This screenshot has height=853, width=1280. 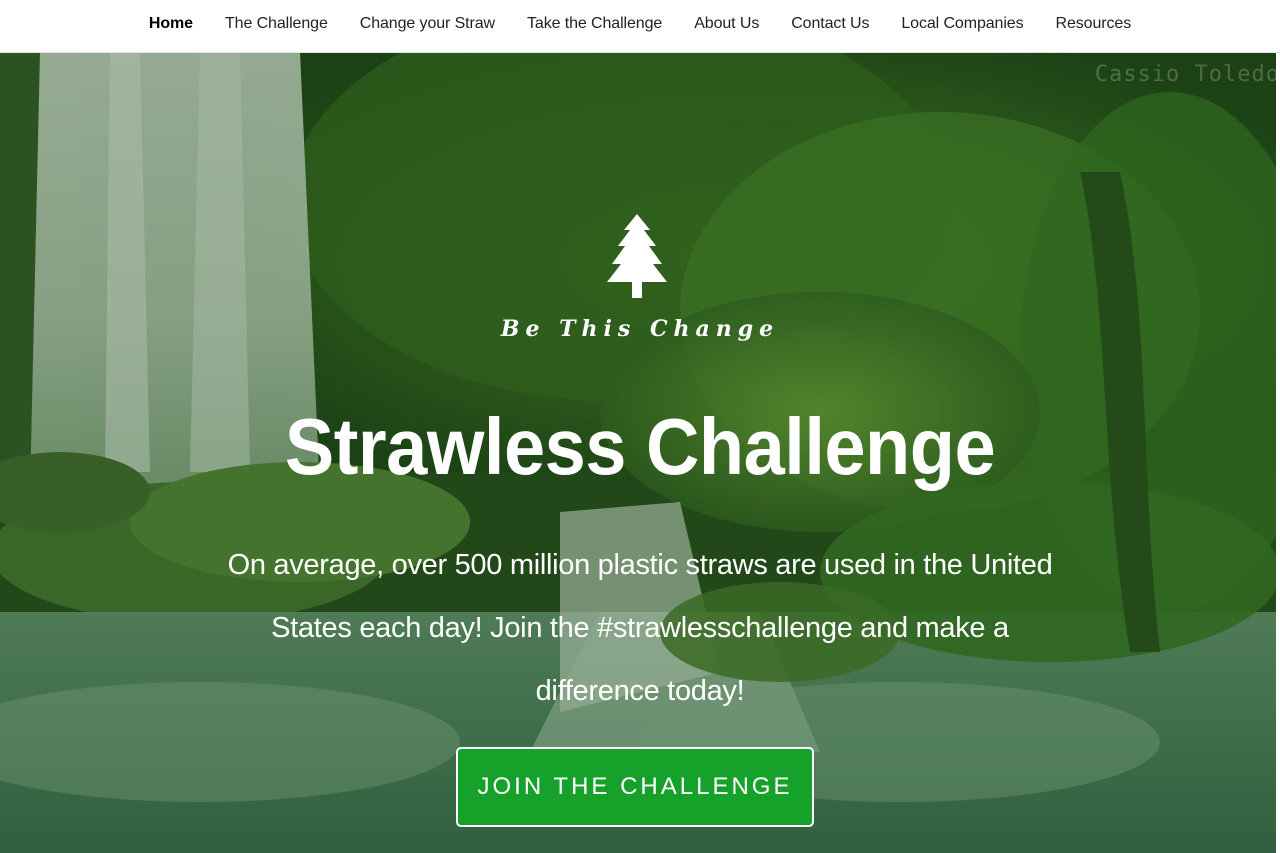 What do you see at coordinates (1094, 24) in the screenshot?
I see `nav-item-resources: Resources` at bounding box center [1094, 24].